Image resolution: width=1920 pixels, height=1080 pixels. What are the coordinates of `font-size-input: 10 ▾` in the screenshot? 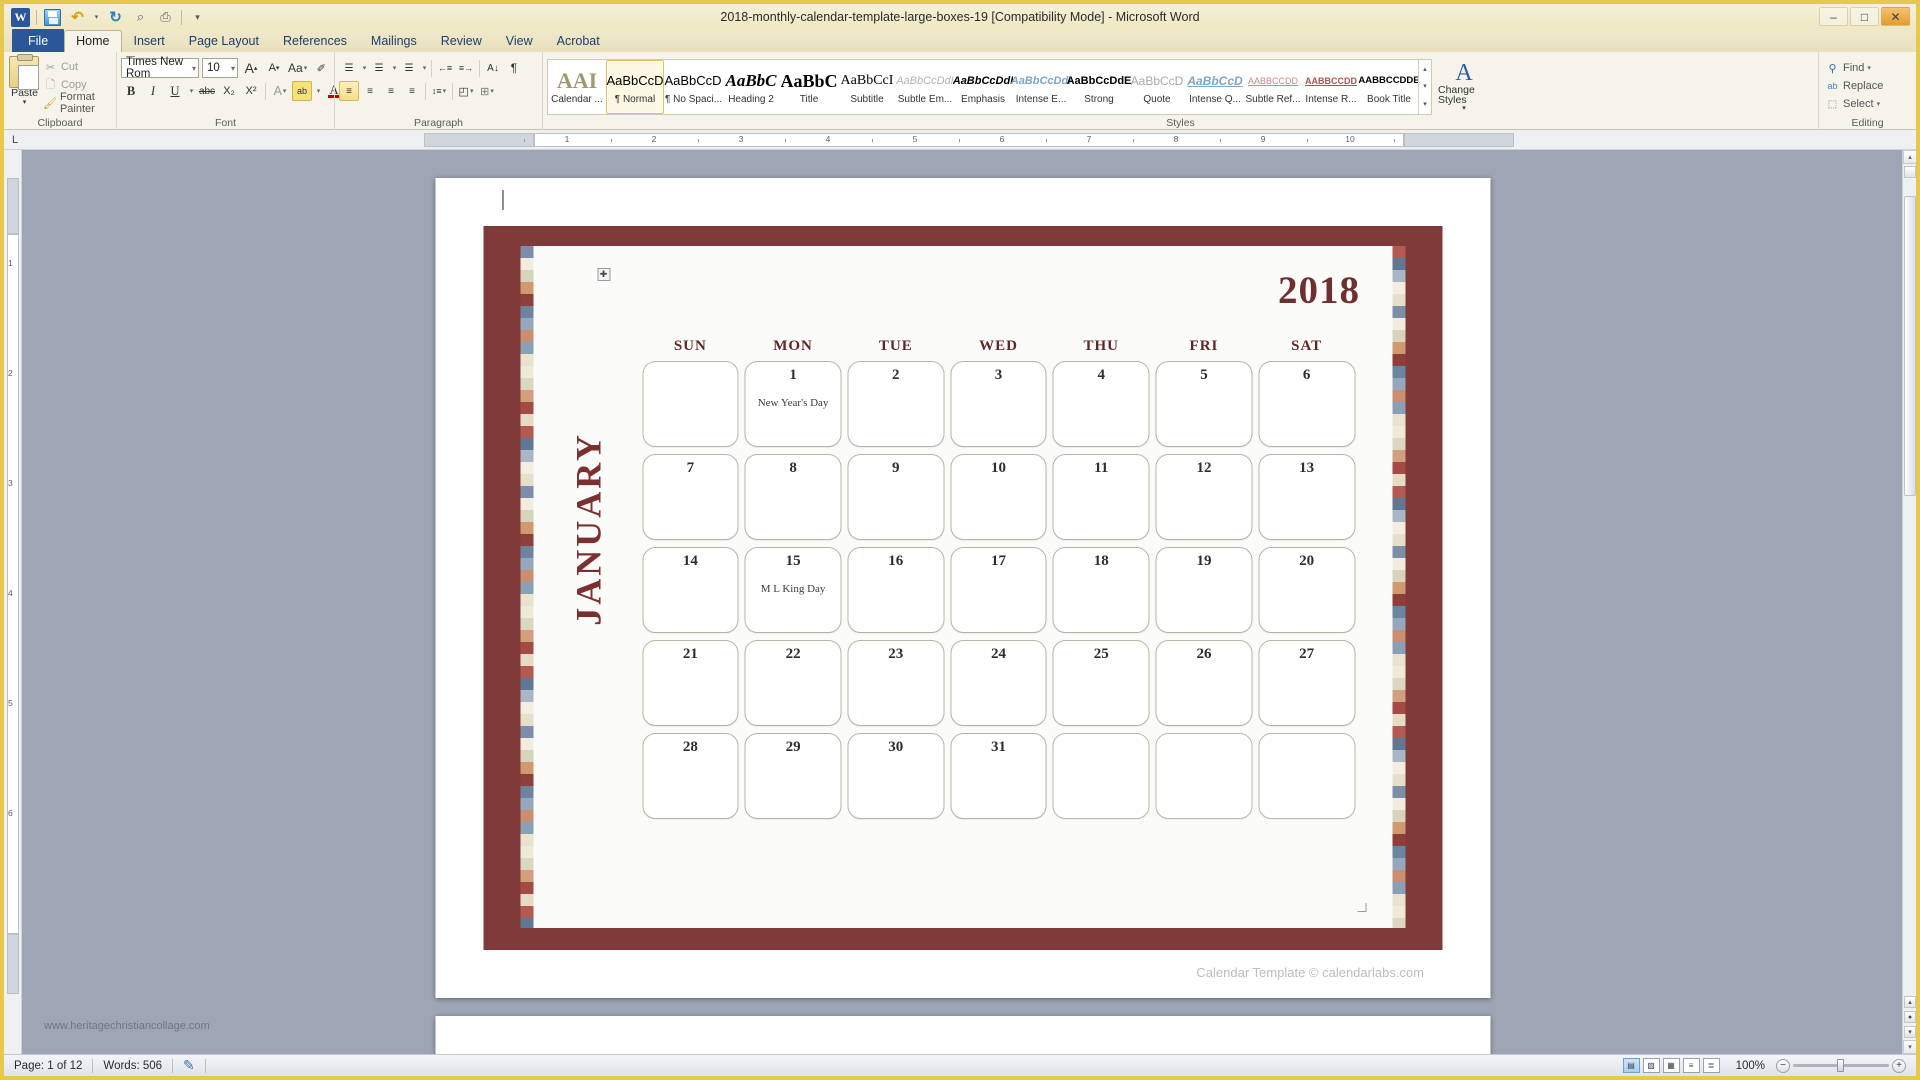 It's located at (220, 68).